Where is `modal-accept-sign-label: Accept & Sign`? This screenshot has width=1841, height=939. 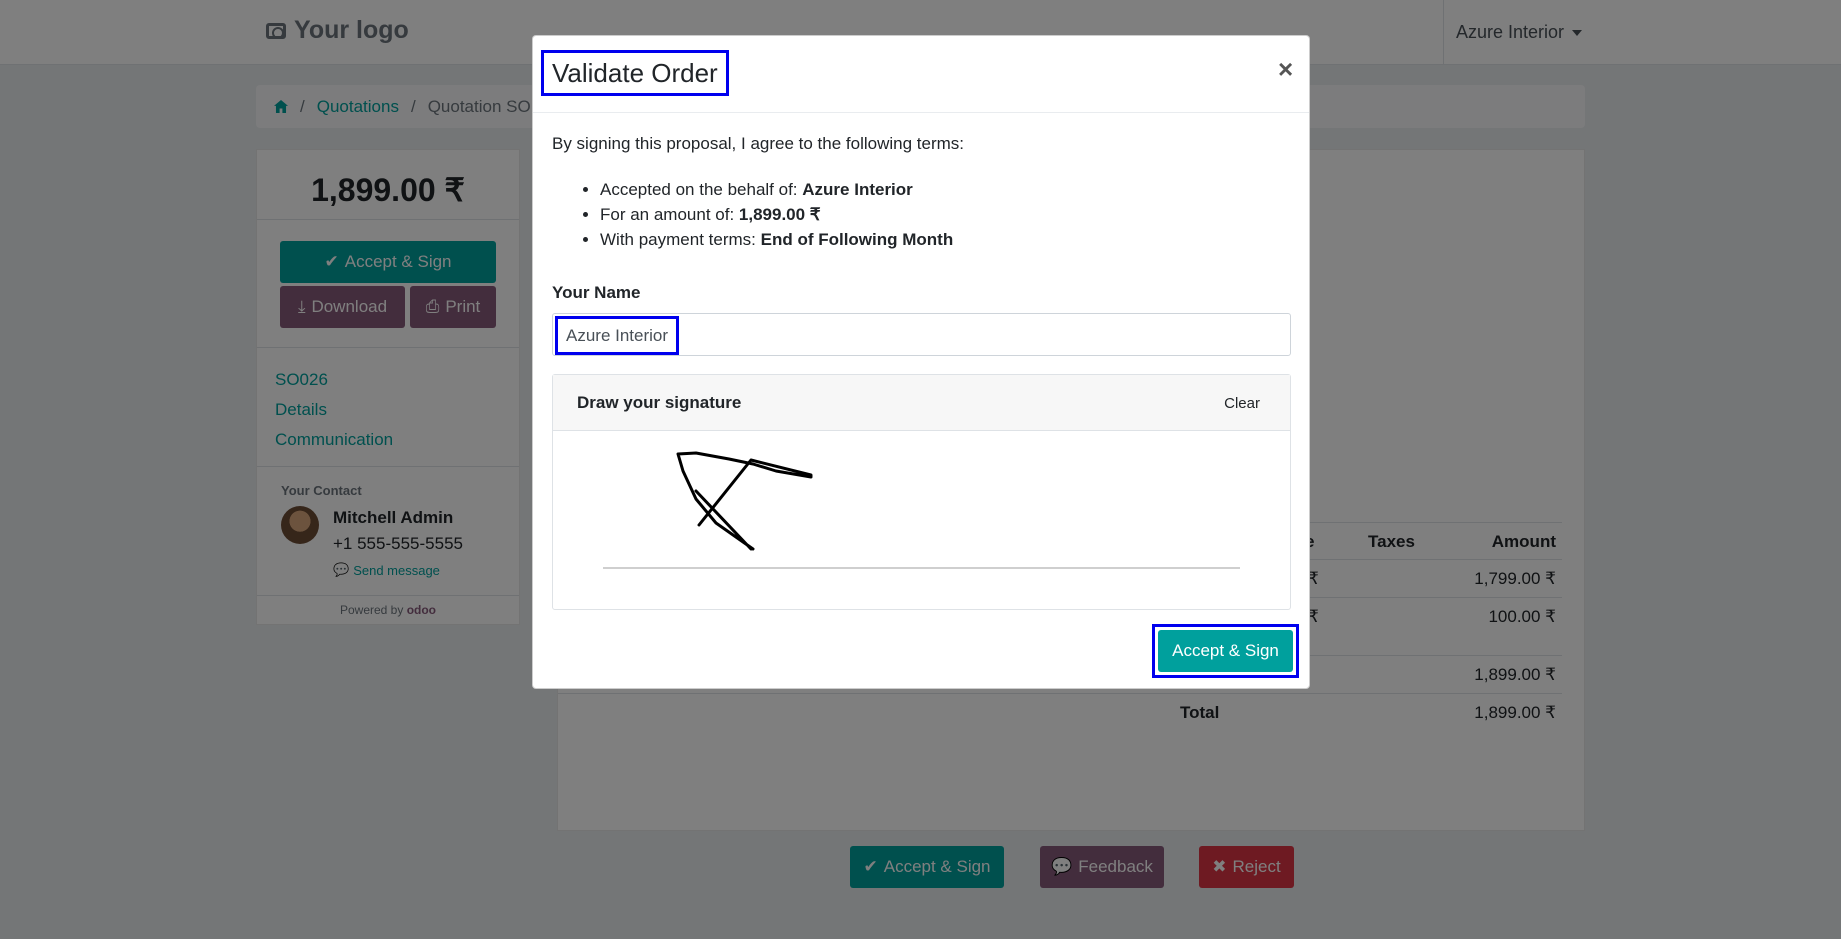 modal-accept-sign-label: Accept & Sign is located at coordinates (1225, 651).